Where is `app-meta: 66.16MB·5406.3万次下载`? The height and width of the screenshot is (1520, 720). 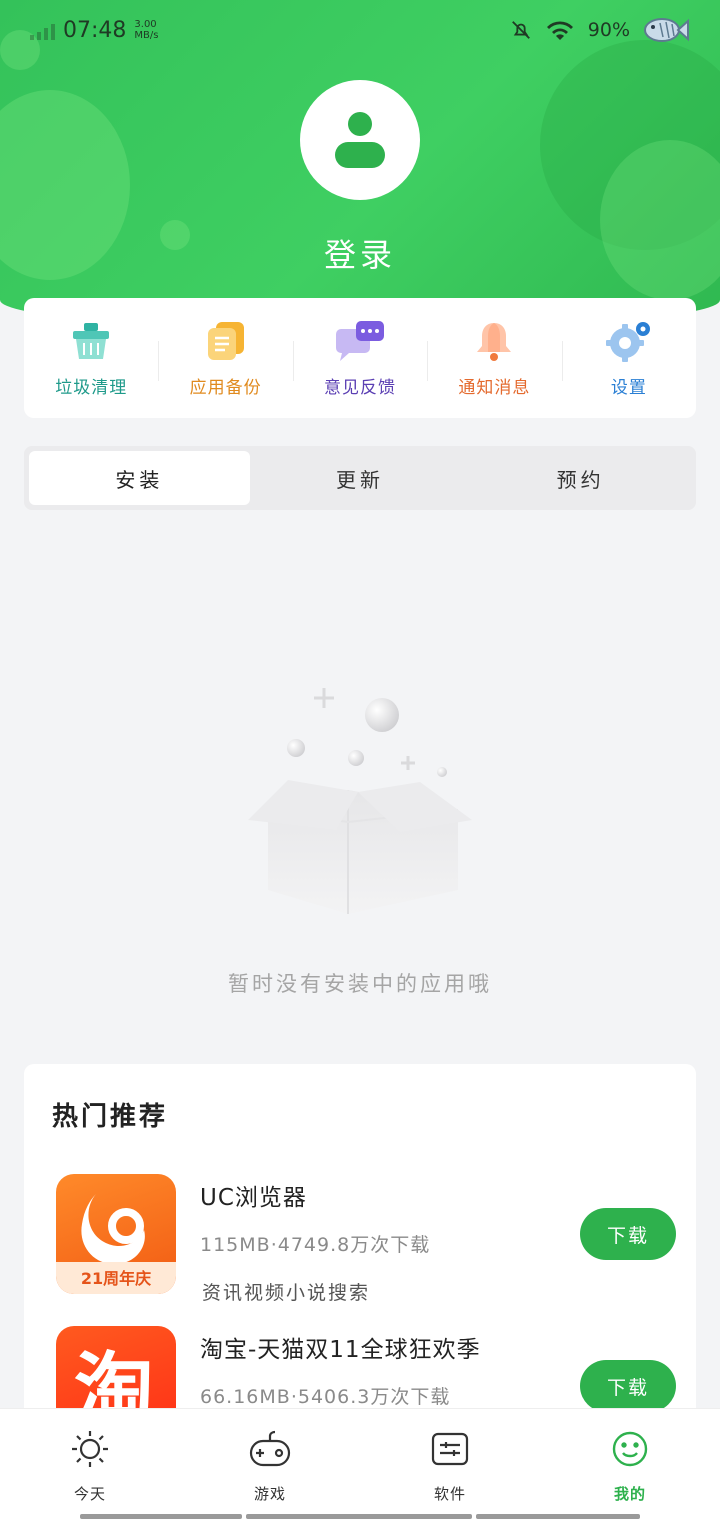 app-meta: 66.16MB·5406.3万次下载 is located at coordinates (325, 1397).